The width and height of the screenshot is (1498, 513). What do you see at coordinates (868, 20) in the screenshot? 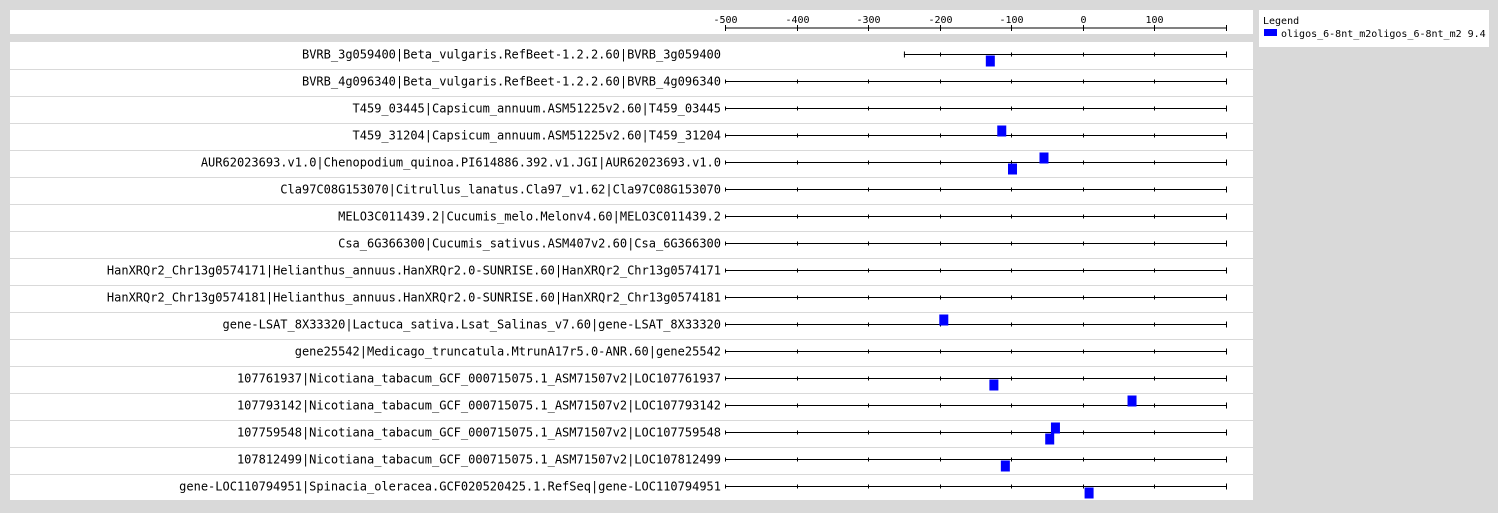
I see `x-tick-label: -300` at bounding box center [868, 20].